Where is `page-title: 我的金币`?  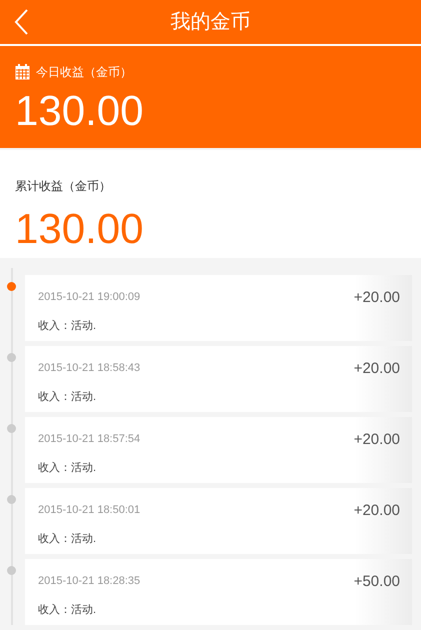
page-title: 我的金币 is located at coordinates (210, 22).